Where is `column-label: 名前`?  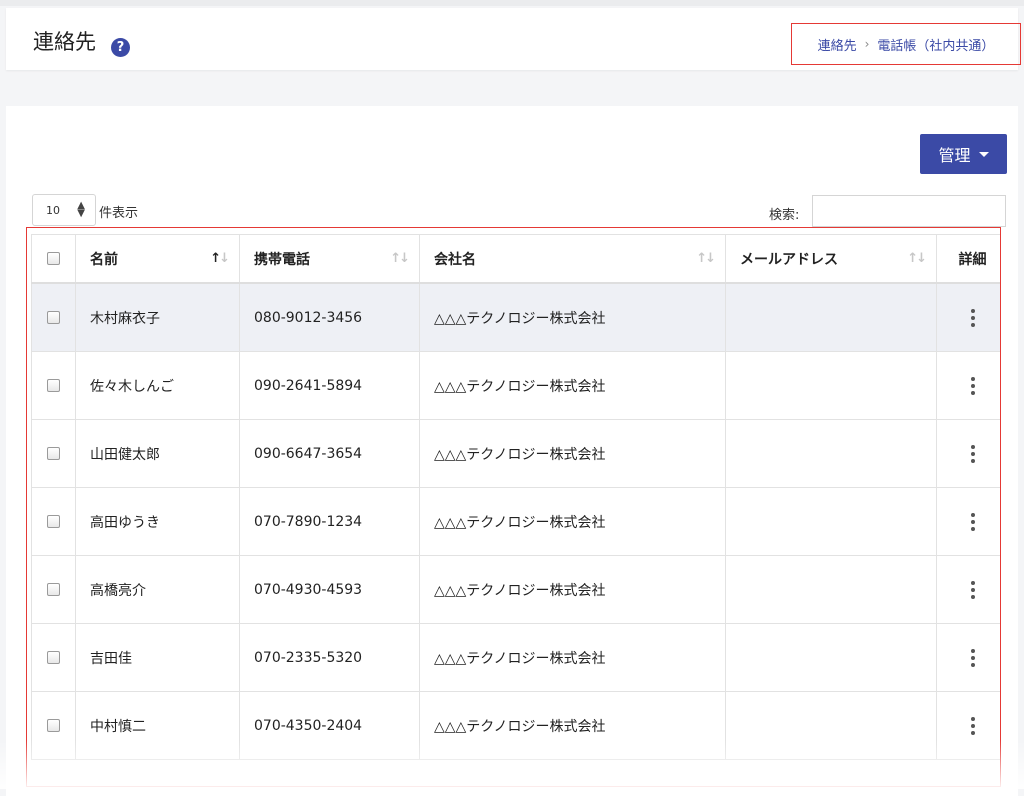
column-label: 名前 is located at coordinates (104, 259).